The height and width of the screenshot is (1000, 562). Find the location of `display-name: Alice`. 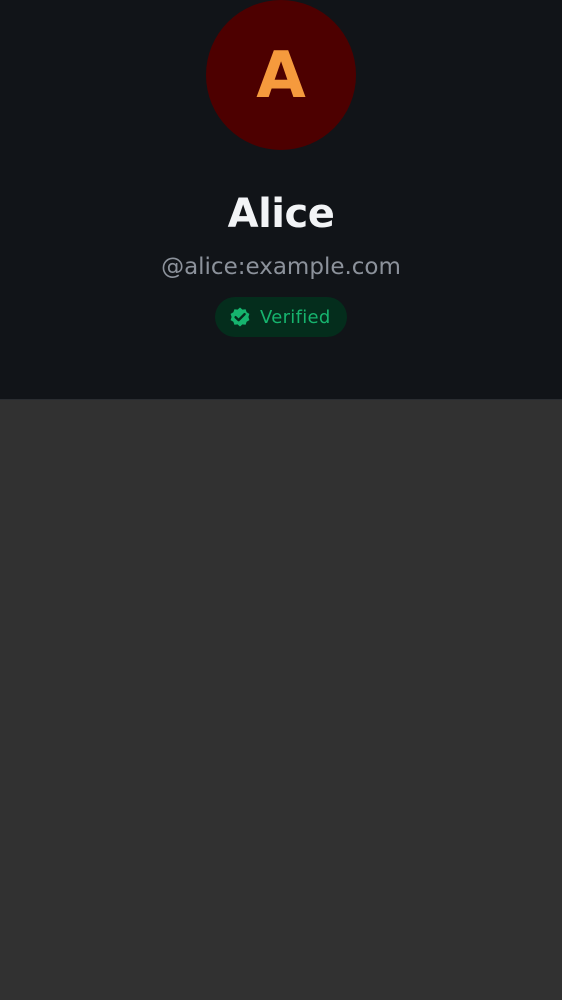

display-name: Alice is located at coordinates (281, 214).